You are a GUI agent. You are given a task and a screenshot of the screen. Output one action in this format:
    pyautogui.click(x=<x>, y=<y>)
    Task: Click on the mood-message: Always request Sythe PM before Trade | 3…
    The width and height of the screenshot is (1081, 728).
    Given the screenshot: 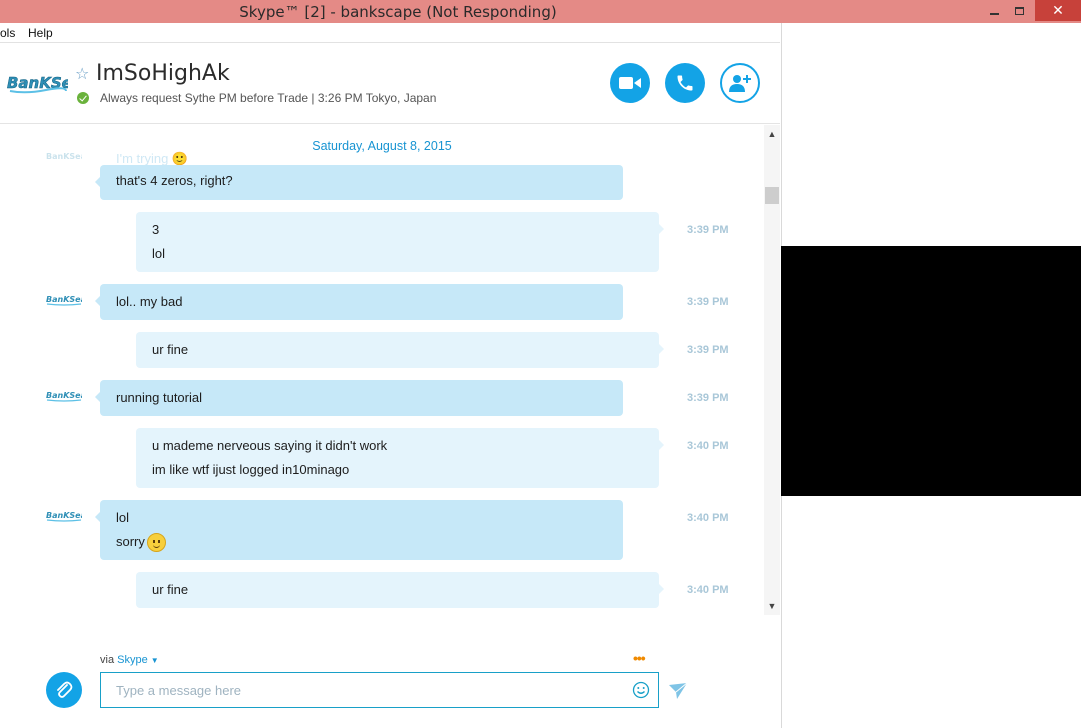 What is the action you would take?
    pyautogui.click(x=268, y=98)
    